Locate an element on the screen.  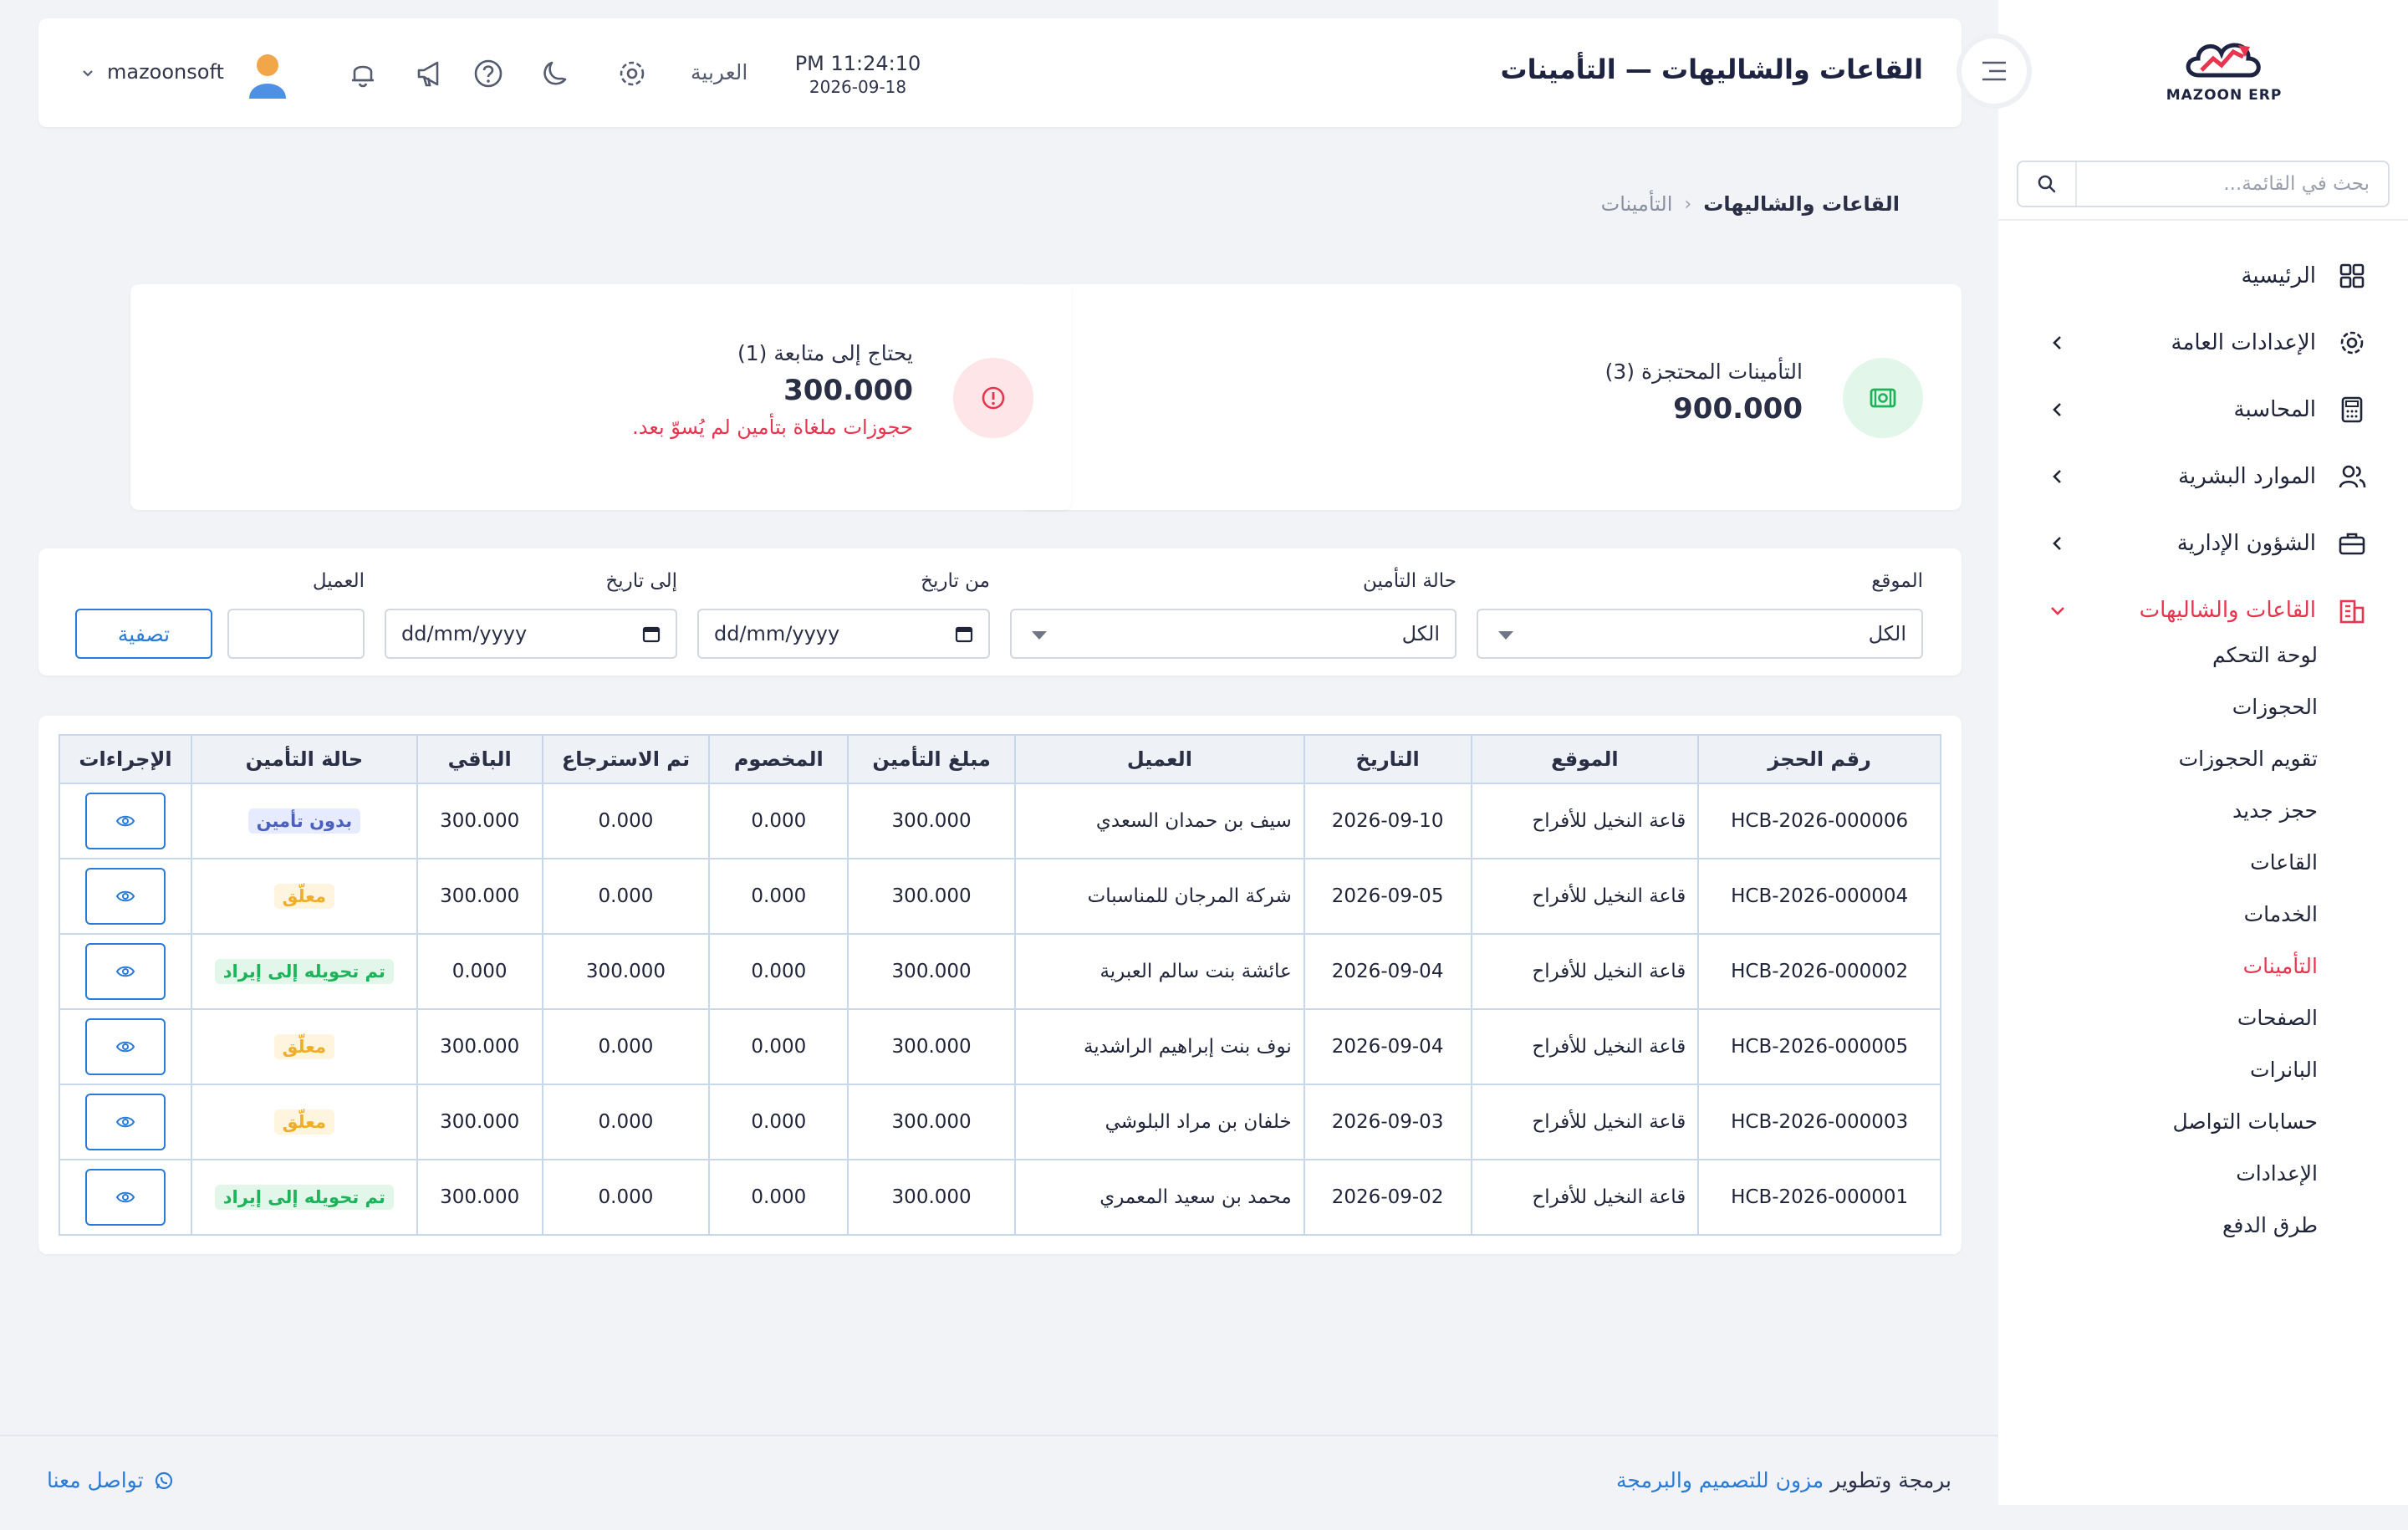
cell-date: 2026-09-10 is located at coordinates (1388, 821).